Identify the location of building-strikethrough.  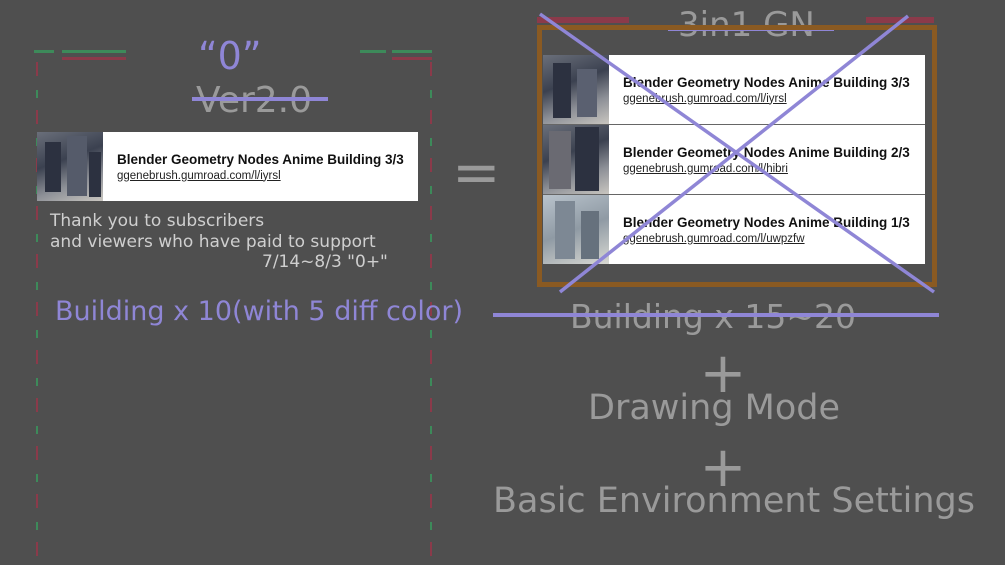
(716, 315).